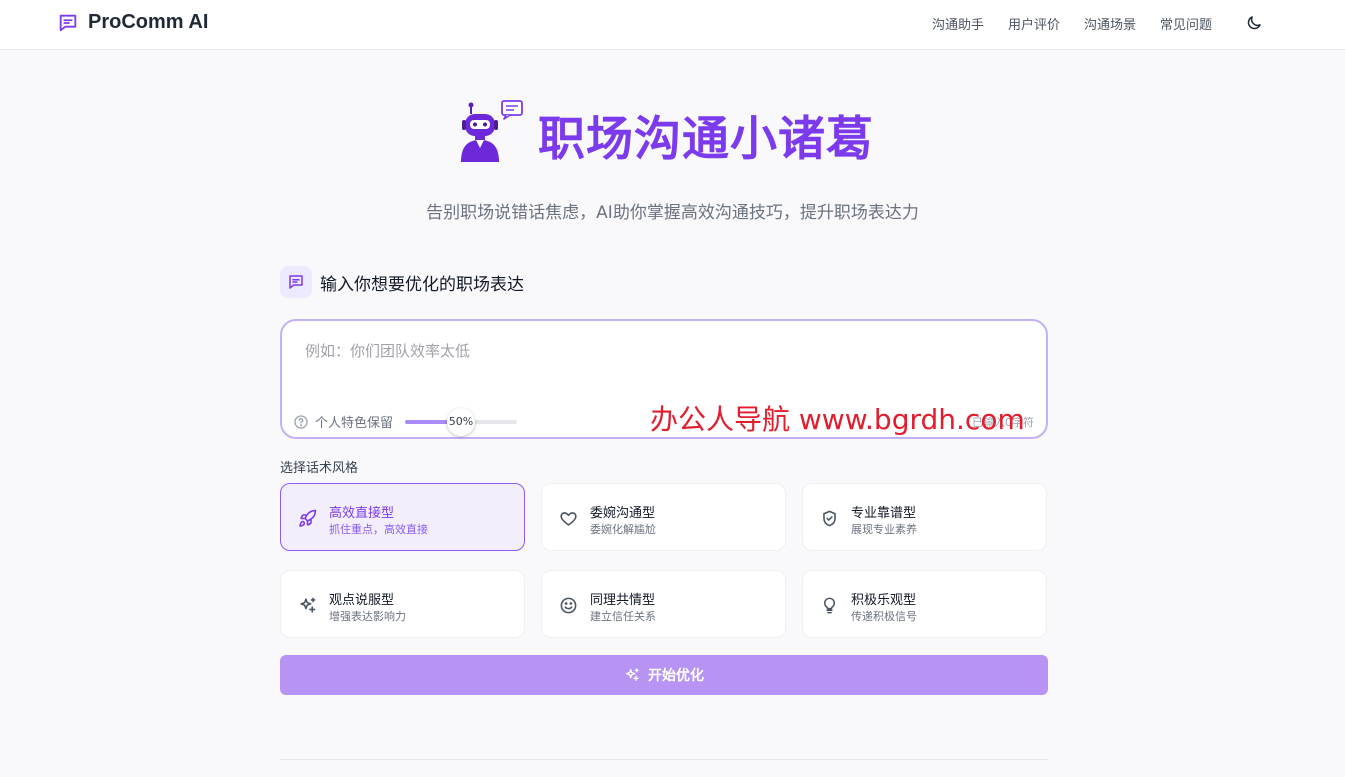  Describe the element at coordinates (663, 604) in the screenshot. I see `style-card-empathetic: 同理共情型 建立信任关系` at that location.